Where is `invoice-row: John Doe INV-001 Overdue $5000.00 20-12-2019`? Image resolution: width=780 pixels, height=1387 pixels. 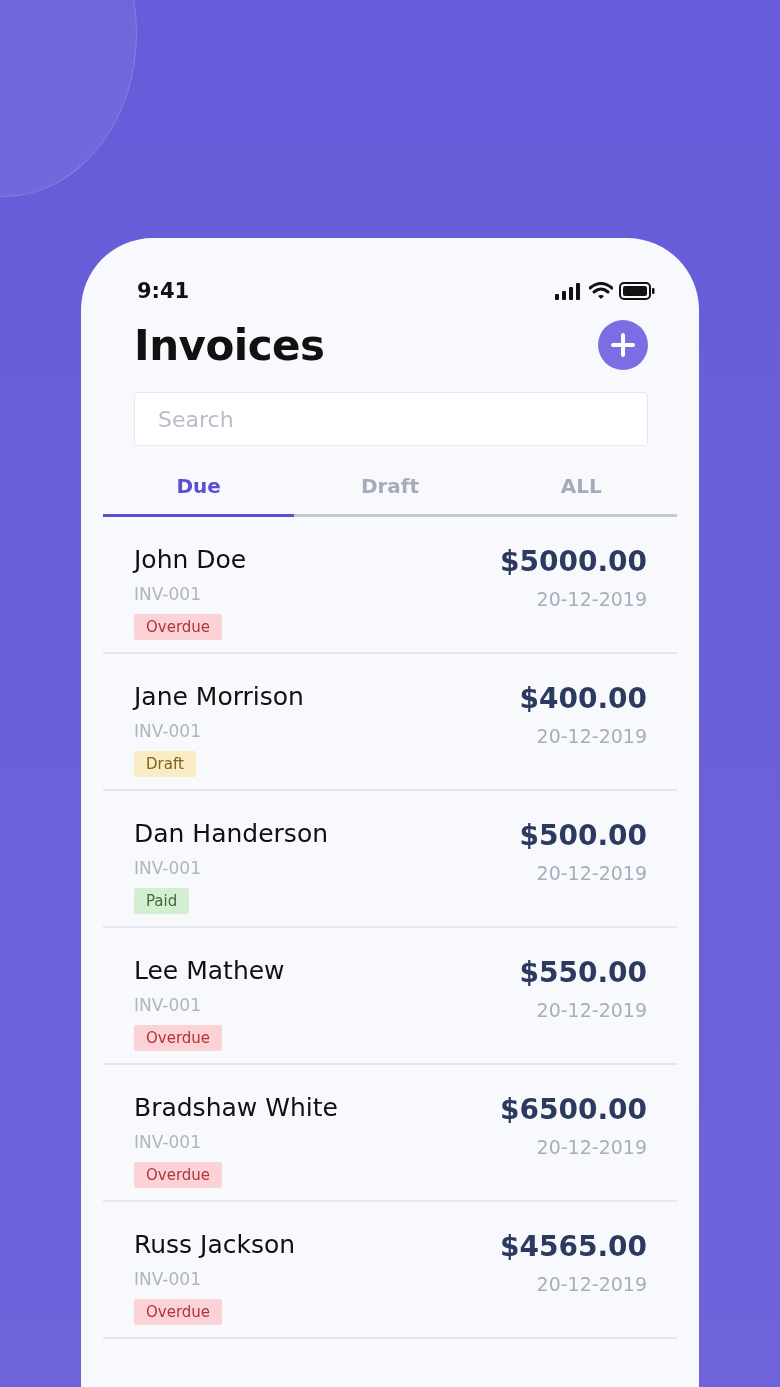 invoice-row: John Doe INV-001 Overdue $5000.00 20-12-2019 is located at coordinates (390, 585).